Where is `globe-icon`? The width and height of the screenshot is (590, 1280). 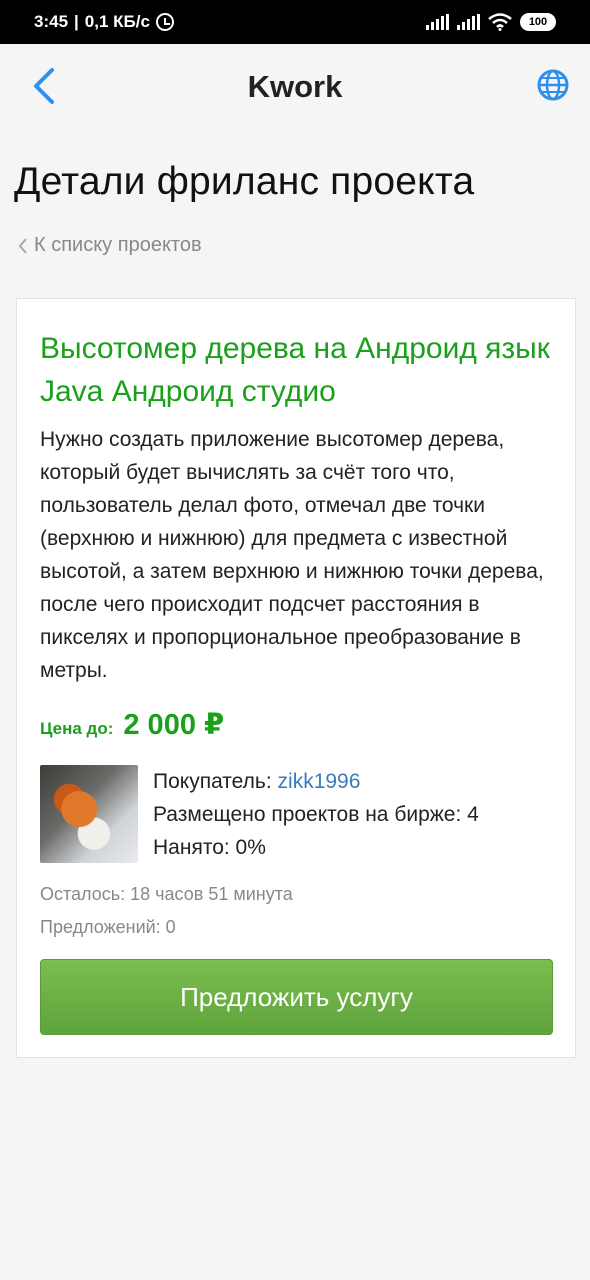
globe-icon is located at coordinates (553, 85).